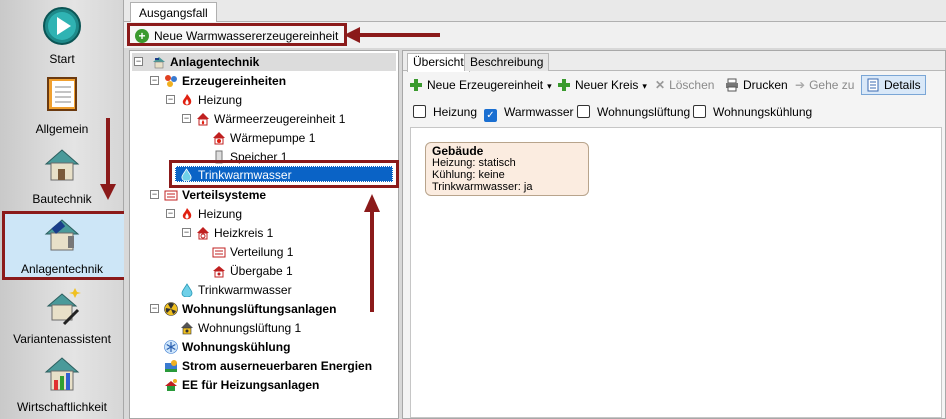 The image size is (946, 419). I want to click on nav-item-bautechnik: Bautechnik, so click(62, 175).